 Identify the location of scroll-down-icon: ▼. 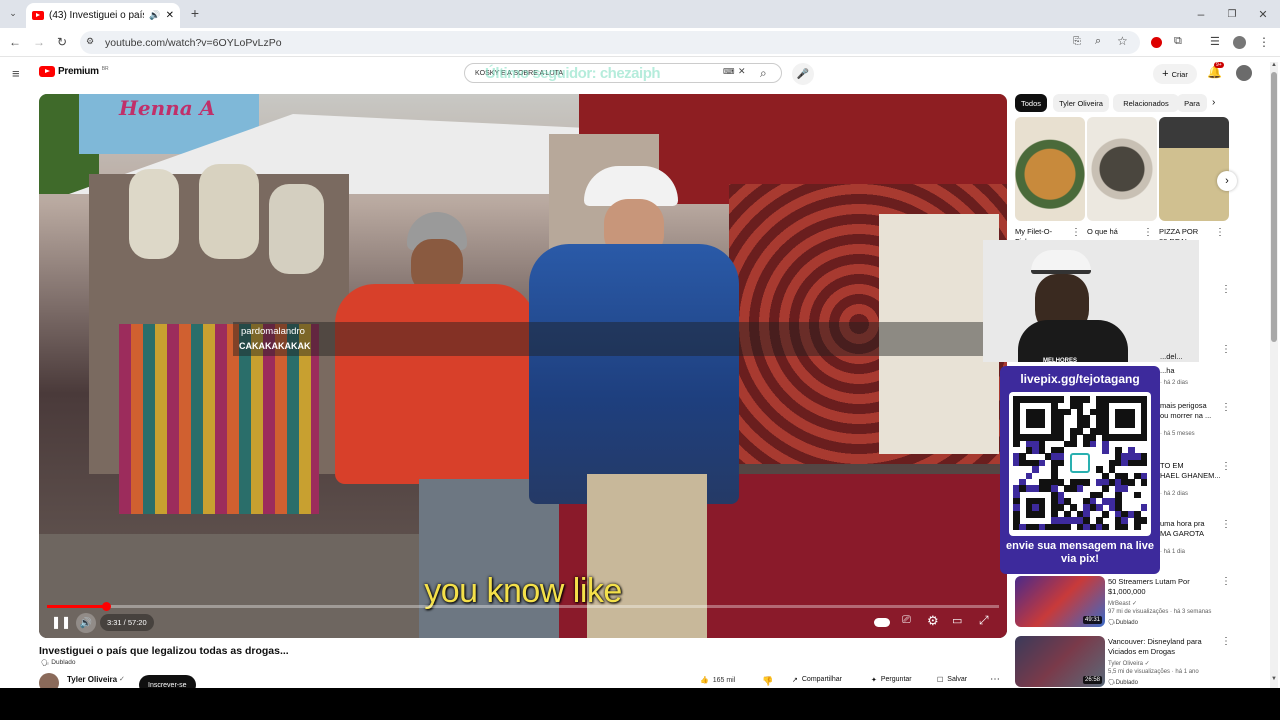
(1274, 679).